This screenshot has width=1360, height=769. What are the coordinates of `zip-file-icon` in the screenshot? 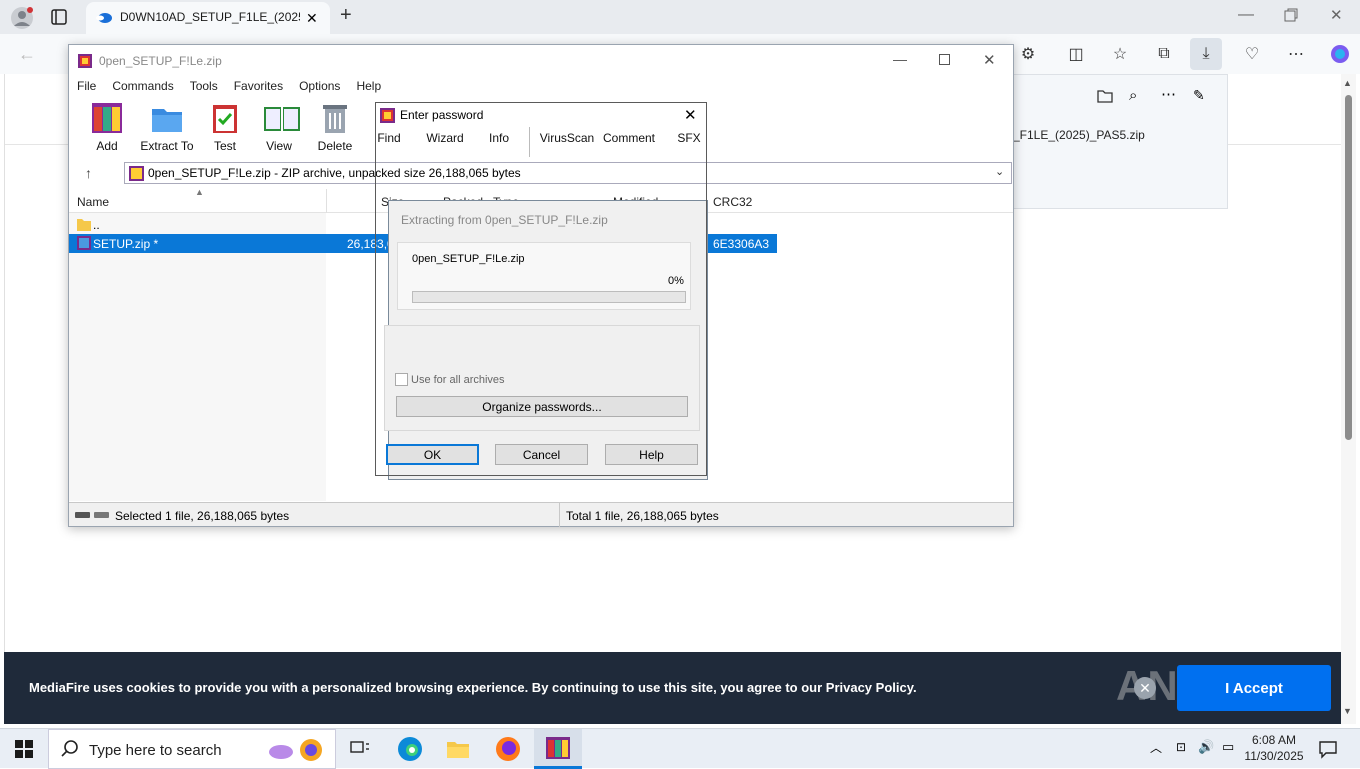 It's located at (84, 243).